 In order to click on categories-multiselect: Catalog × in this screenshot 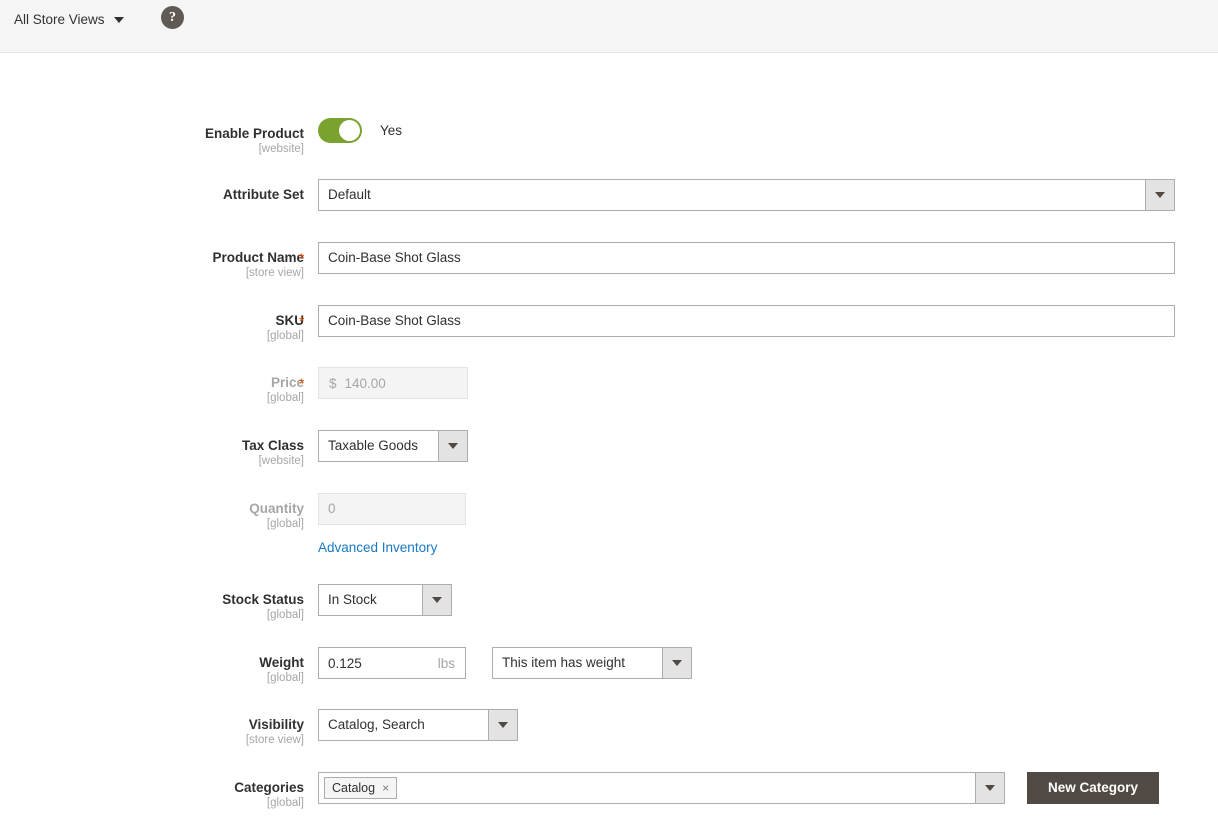, I will do `click(661, 788)`.